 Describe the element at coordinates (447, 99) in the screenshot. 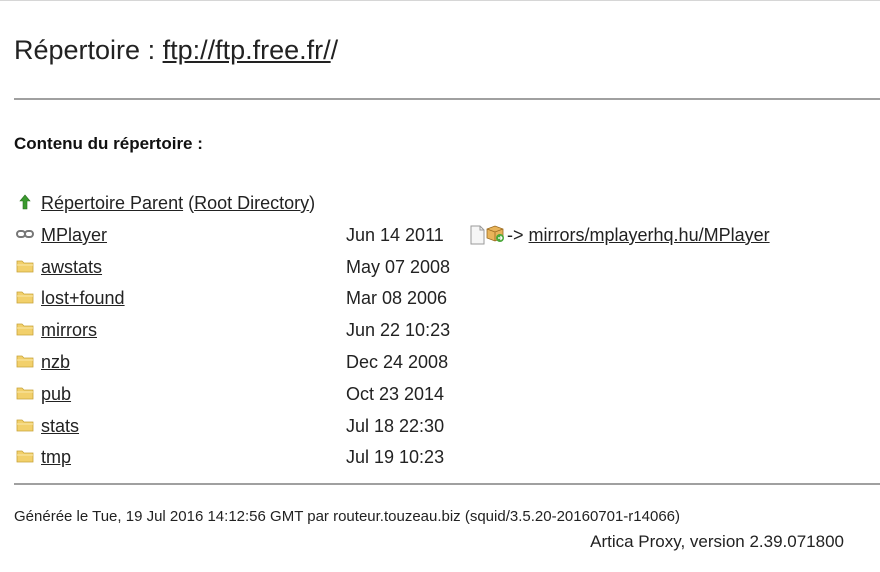

I see `header-divider` at that location.